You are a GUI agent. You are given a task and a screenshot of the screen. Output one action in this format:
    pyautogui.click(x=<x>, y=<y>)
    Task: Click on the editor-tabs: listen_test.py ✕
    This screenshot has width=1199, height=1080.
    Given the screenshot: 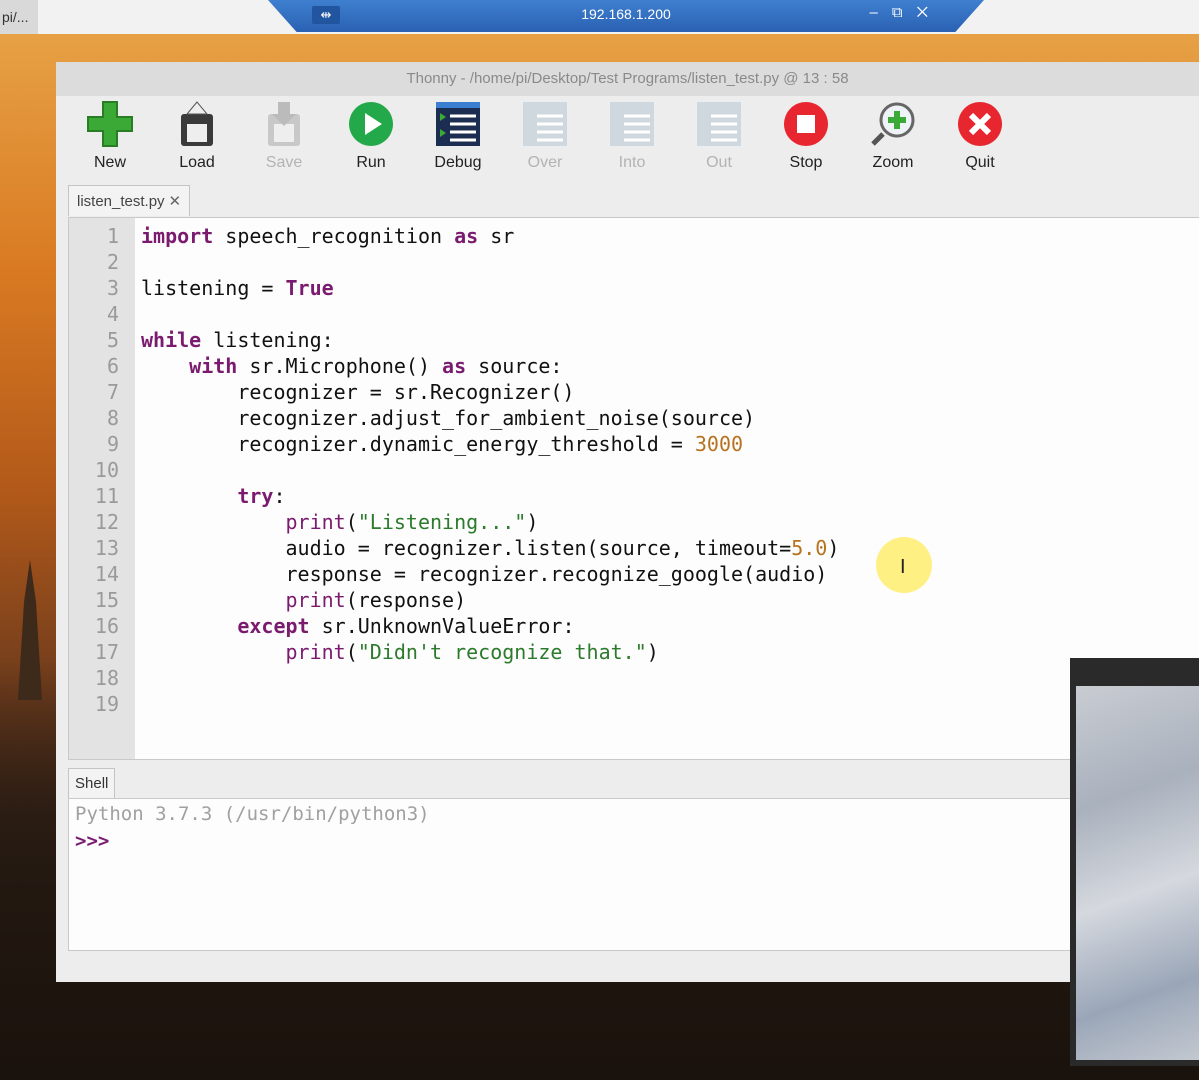 What is the action you would take?
    pyautogui.click(x=129, y=200)
    